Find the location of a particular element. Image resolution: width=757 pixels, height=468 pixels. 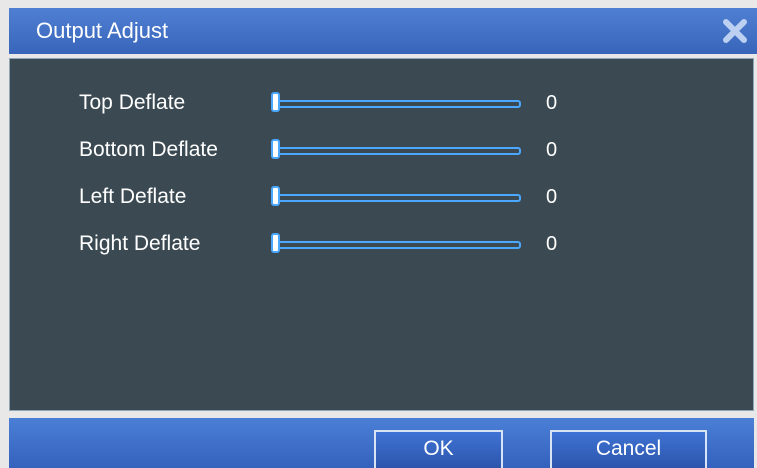

left-deflate-label: Left Deflate is located at coordinates (133, 196).